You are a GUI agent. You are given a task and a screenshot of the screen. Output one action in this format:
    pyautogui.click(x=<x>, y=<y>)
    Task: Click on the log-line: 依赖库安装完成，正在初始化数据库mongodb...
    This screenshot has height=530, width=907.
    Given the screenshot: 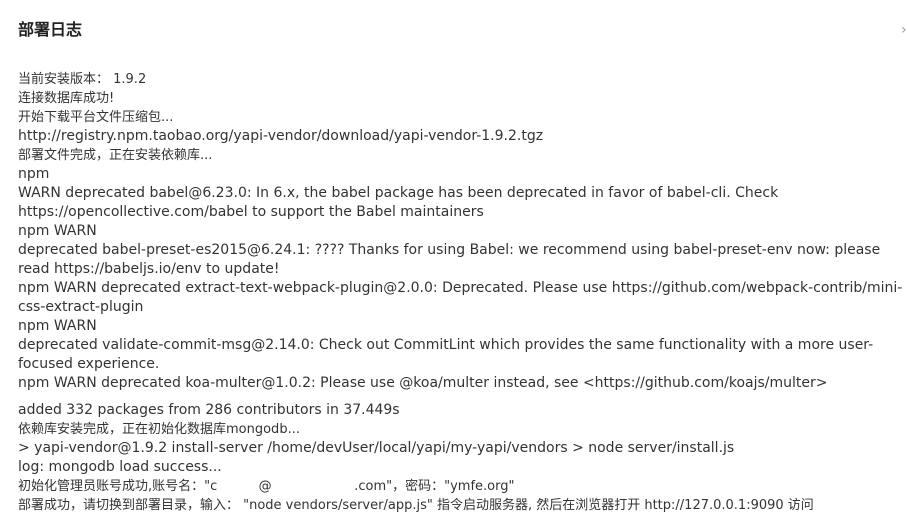 What is the action you would take?
    pyautogui.click(x=159, y=429)
    